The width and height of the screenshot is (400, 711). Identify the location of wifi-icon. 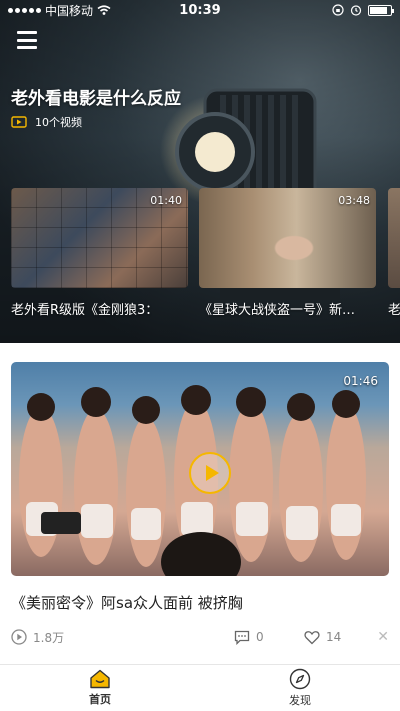
(104, 10).